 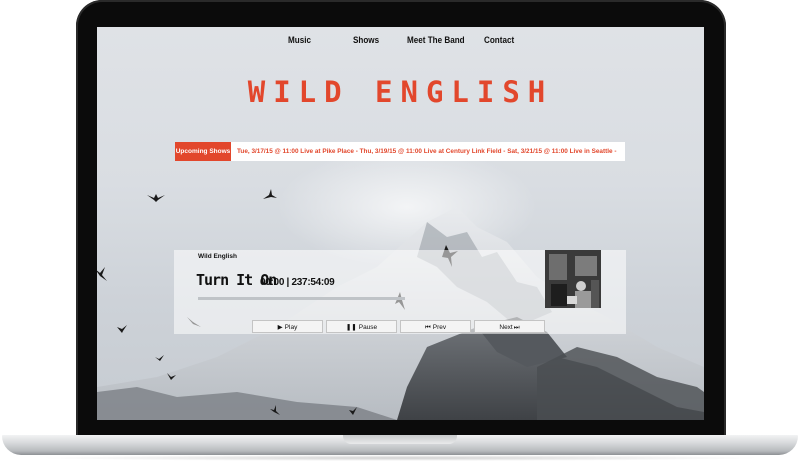 I want to click on play-button: ▶ Play, so click(x=287, y=326).